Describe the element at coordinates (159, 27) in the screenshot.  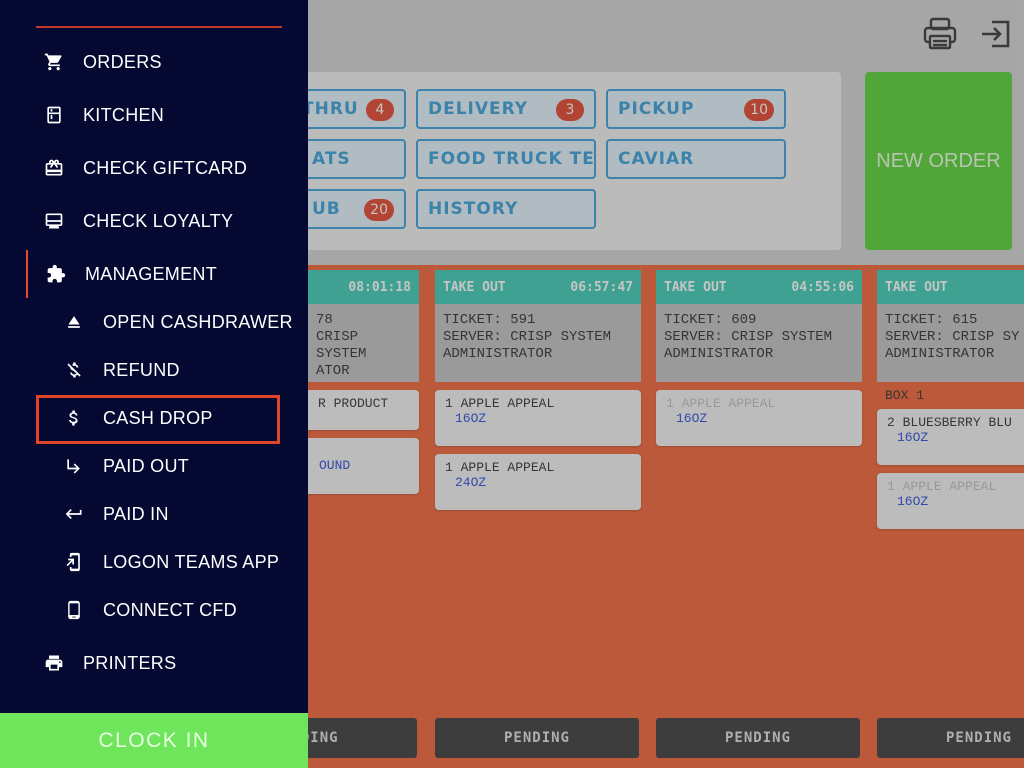
I see `sidebar-divider` at that location.